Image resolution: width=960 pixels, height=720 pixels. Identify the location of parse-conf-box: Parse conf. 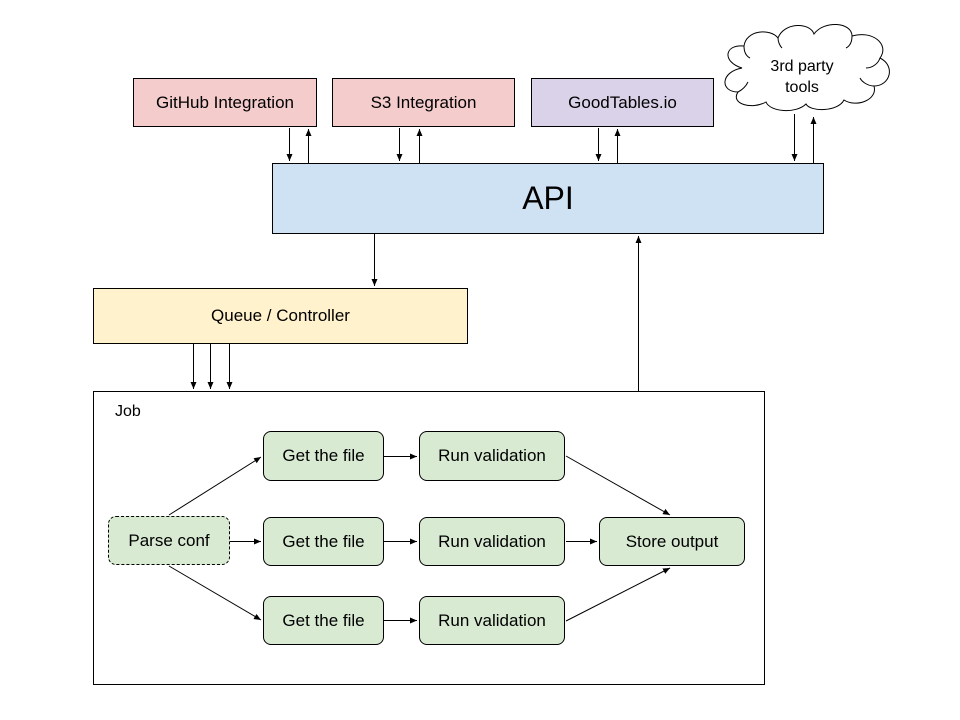
(169, 540).